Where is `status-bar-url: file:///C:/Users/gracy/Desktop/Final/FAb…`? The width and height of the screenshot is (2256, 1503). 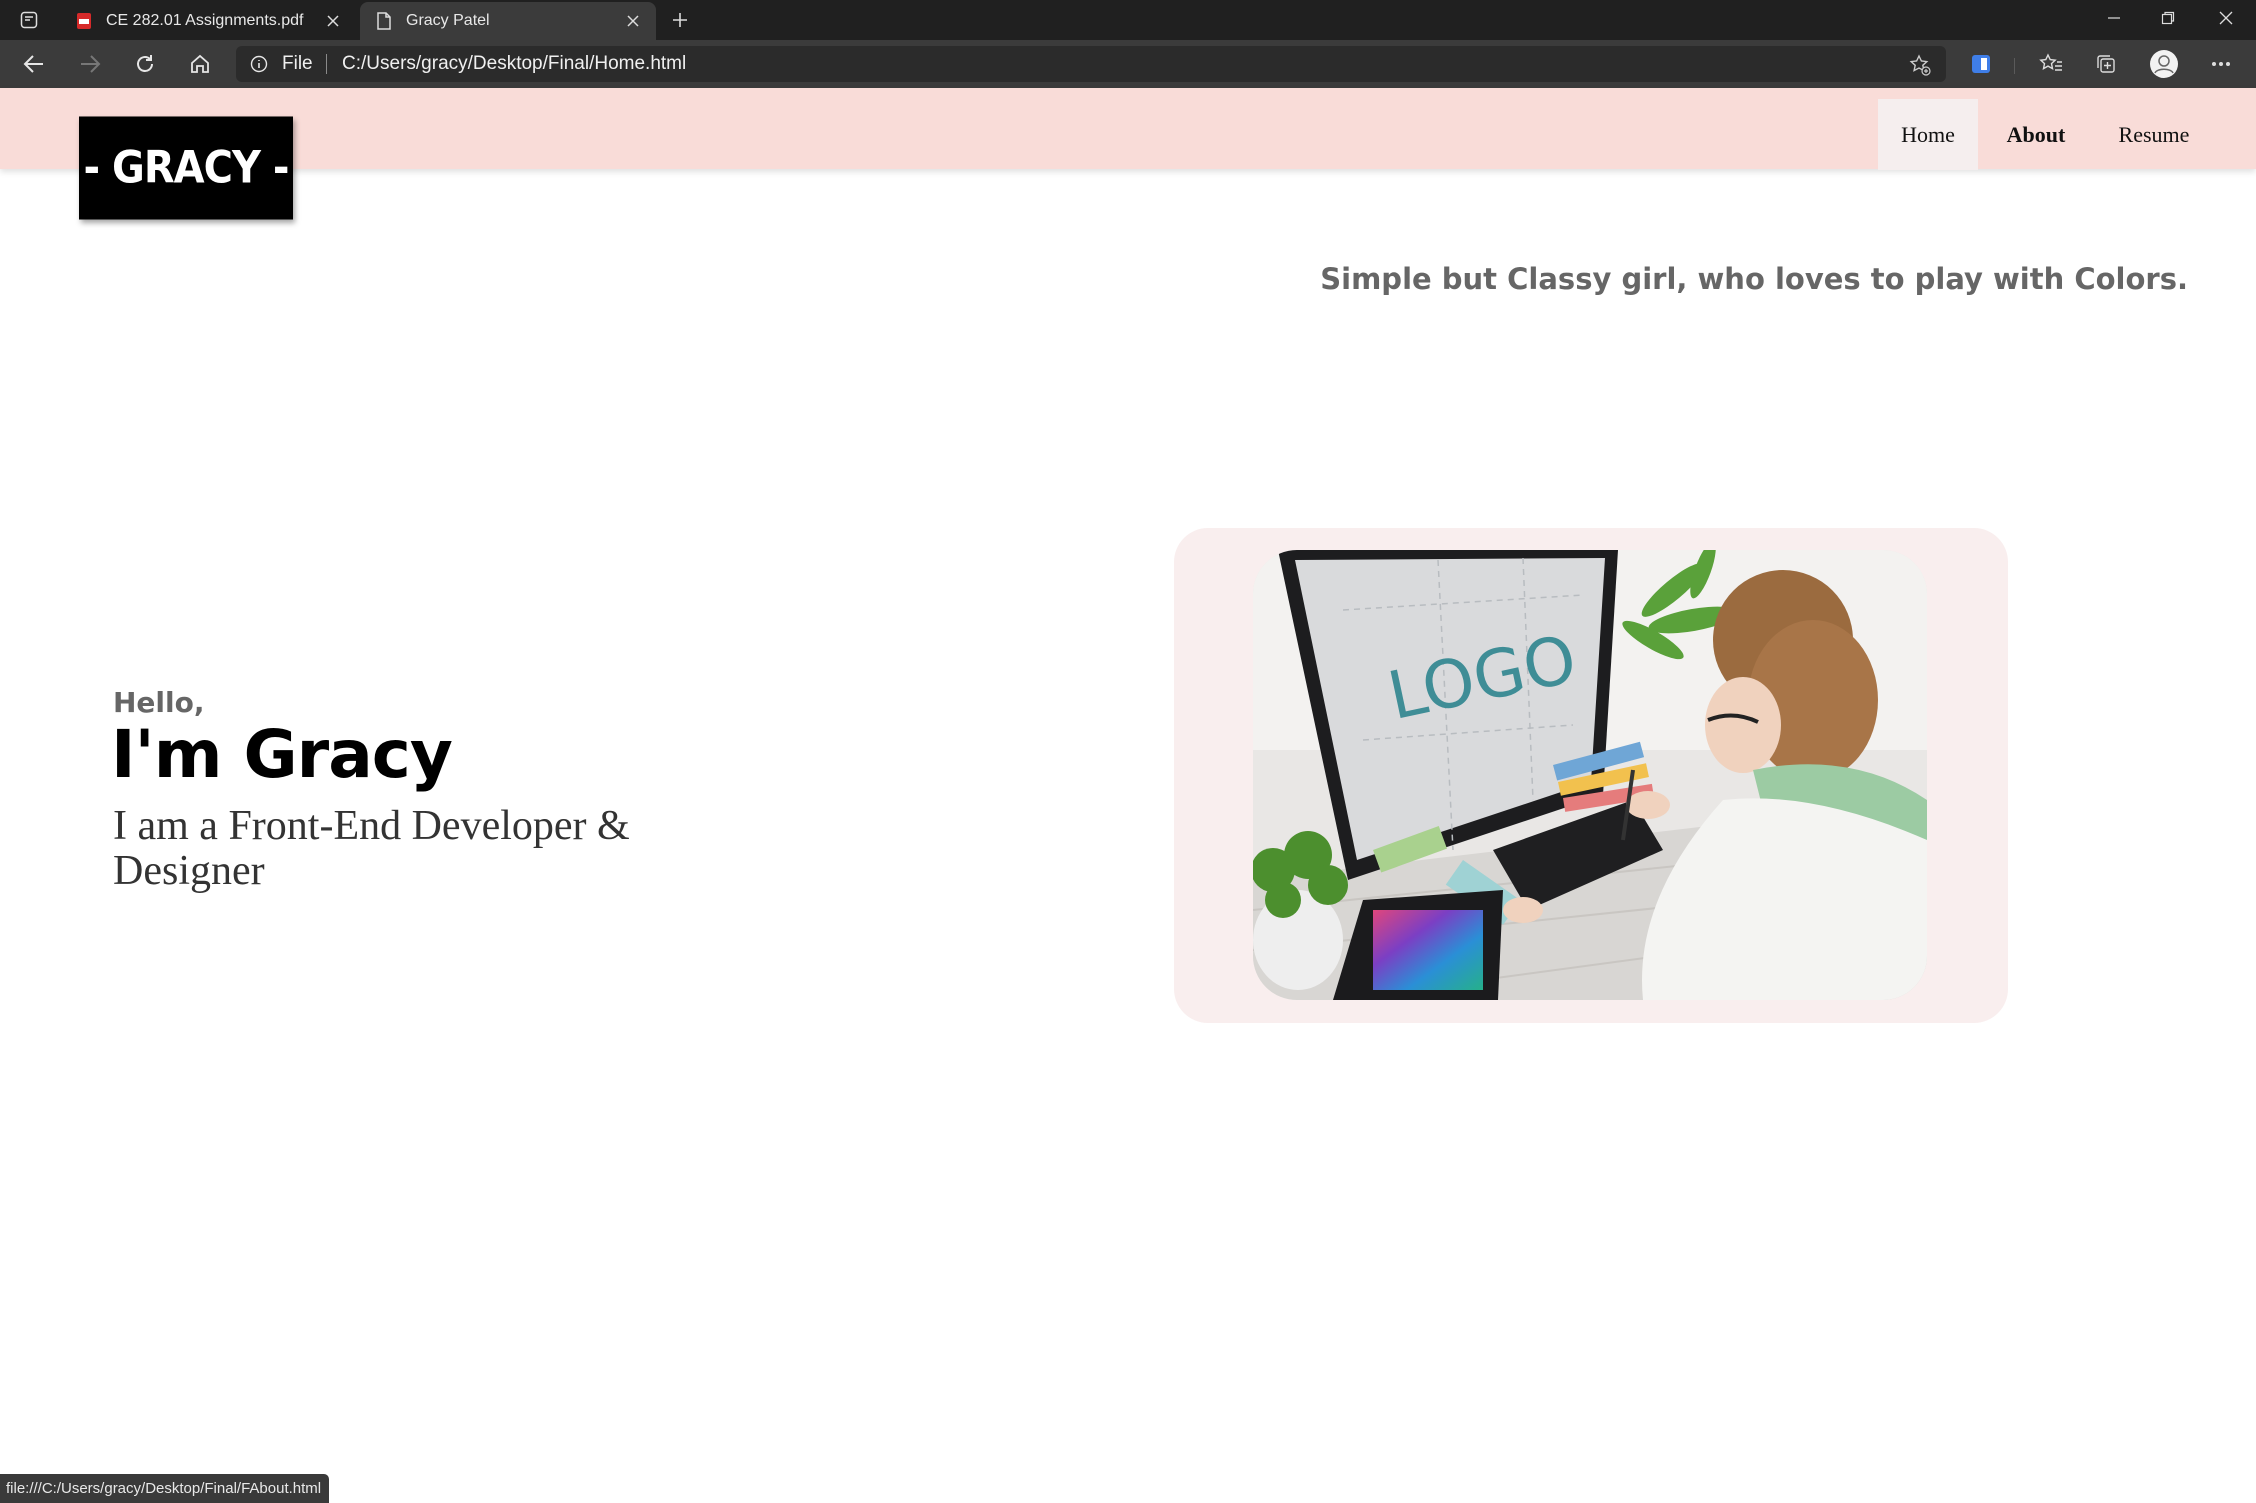
status-bar-url: file:///C:/Users/gracy/Desktop/Final/FAb… is located at coordinates (165, 1488).